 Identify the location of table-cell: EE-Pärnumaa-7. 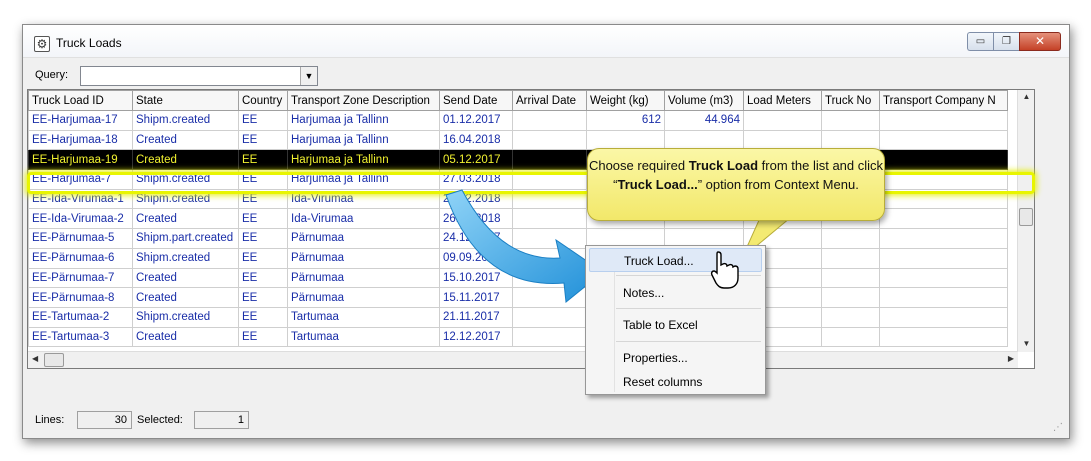
(80, 278).